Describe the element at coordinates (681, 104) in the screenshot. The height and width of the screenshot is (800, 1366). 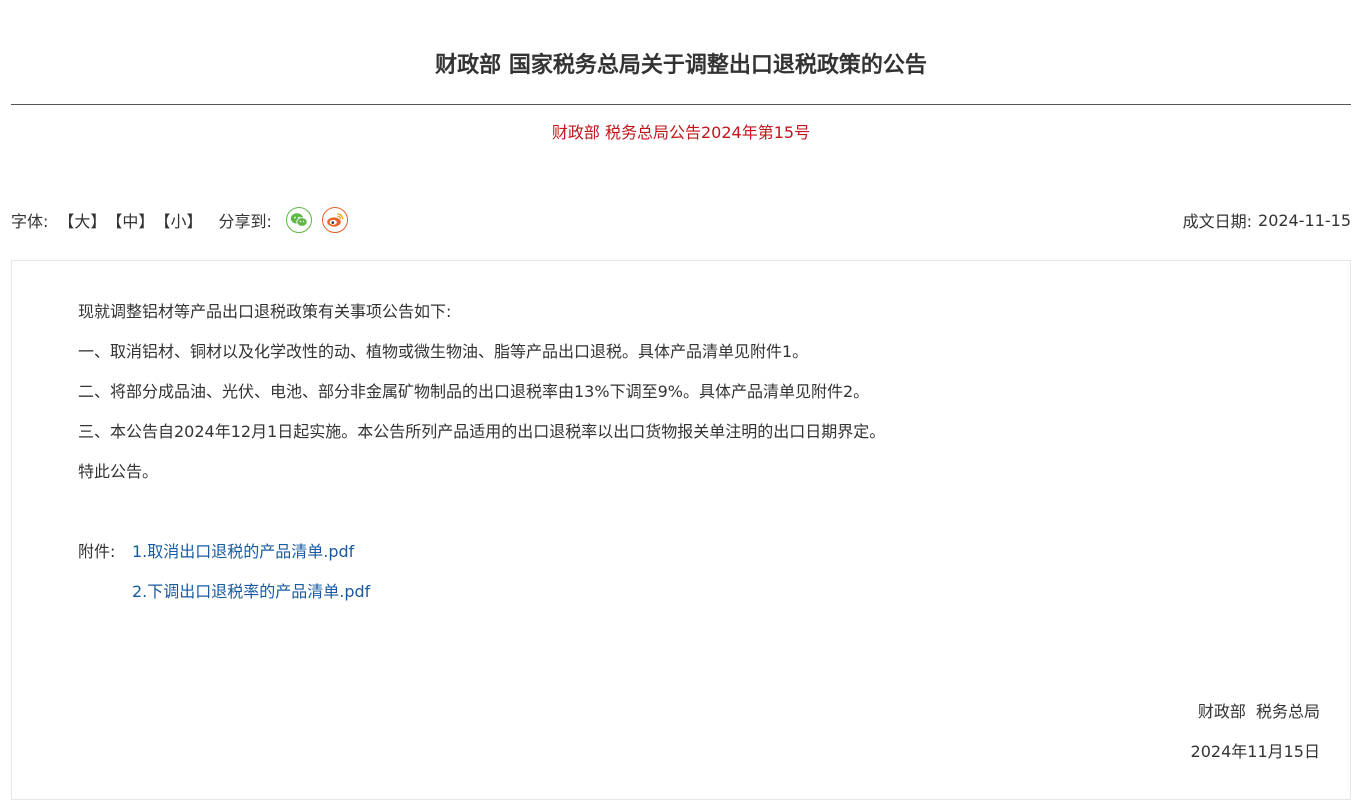
I see `title-divider` at that location.